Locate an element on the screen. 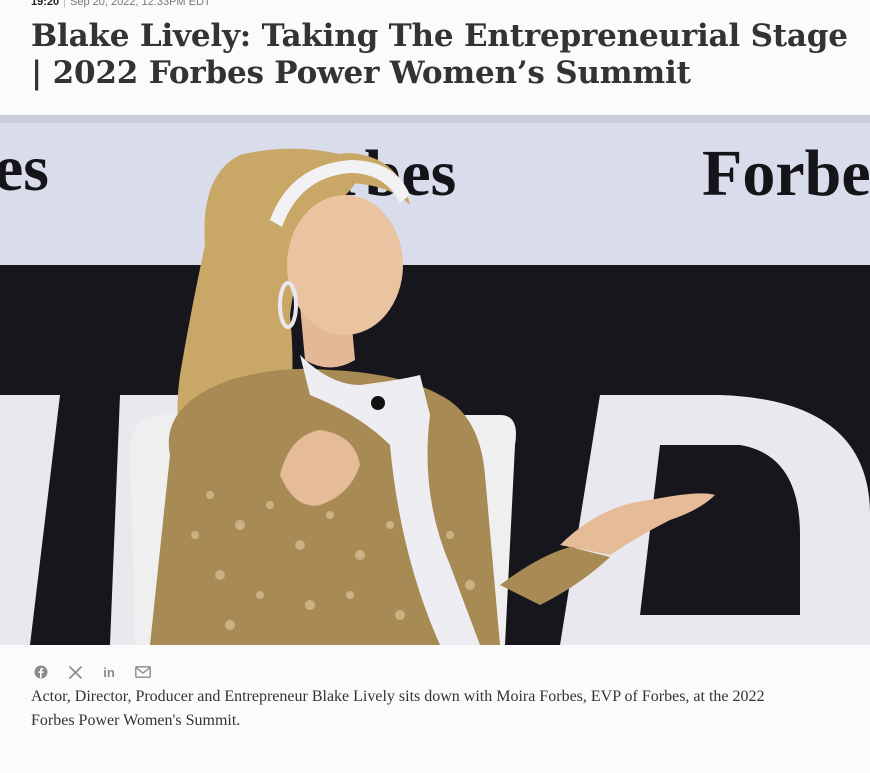 The image size is (870, 773). backdrop-wordmark-left: es is located at coordinates (24, 168).